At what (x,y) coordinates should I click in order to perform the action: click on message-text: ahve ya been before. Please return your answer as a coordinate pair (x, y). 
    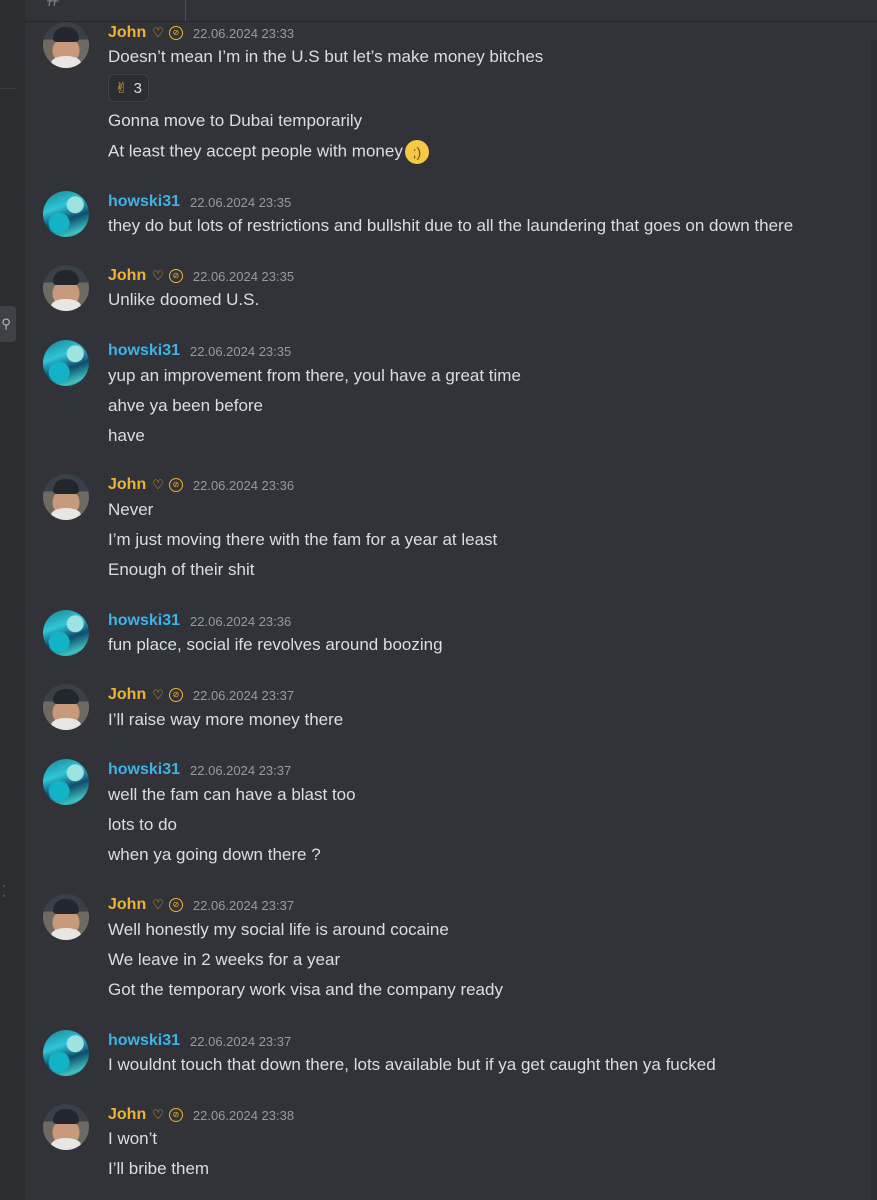
    Looking at the image, I should click on (186, 405).